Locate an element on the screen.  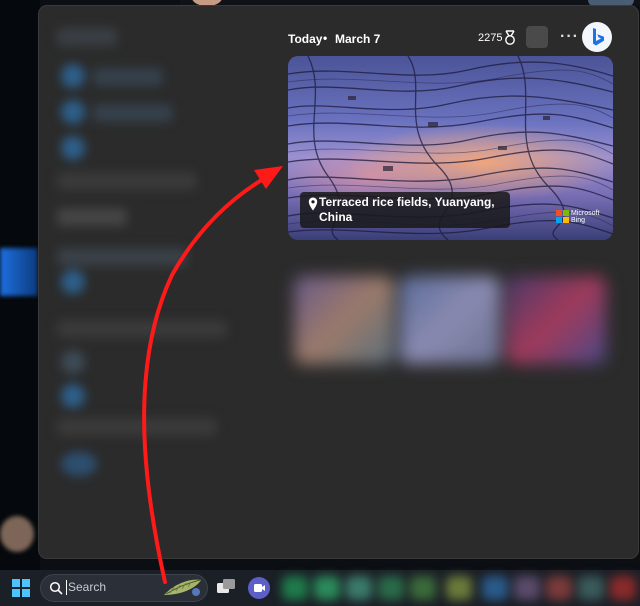
bing-button is located at coordinates (597, 37).